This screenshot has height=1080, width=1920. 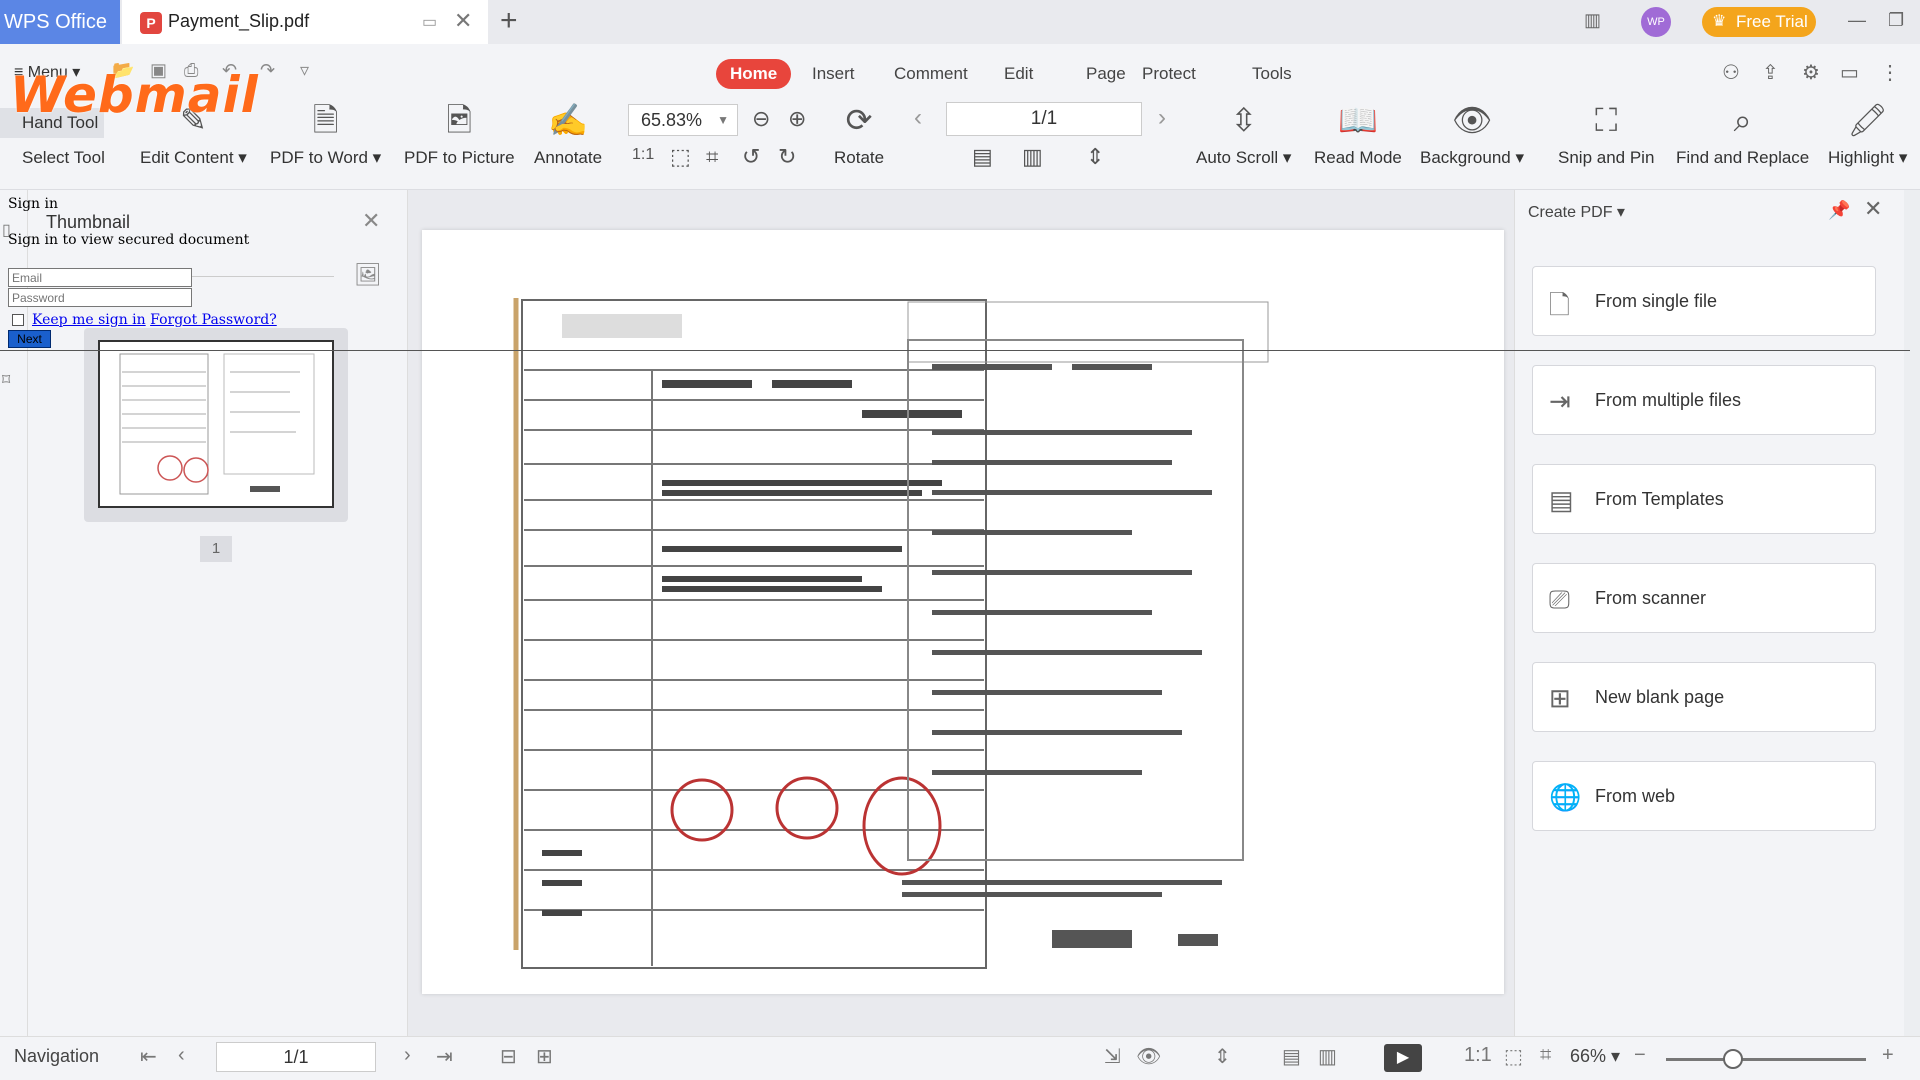 What do you see at coordinates (1733, 1059) in the screenshot?
I see `zoom-slider-handle` at bounding box center [1733, 1059].